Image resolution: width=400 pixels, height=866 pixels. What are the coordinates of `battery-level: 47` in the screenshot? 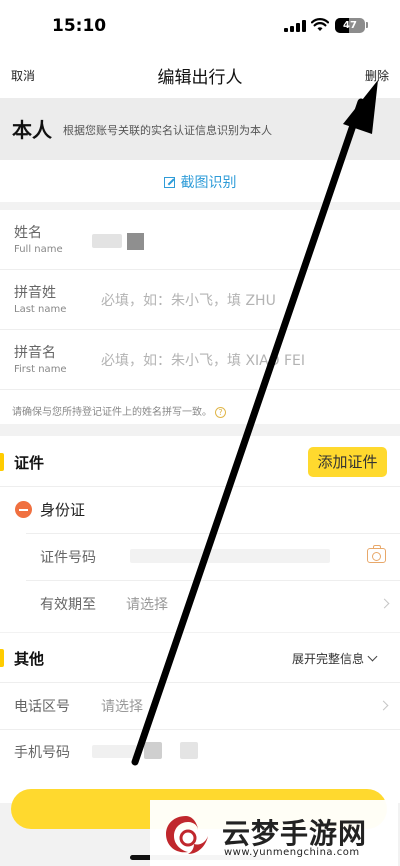 It's located at (350, 25).